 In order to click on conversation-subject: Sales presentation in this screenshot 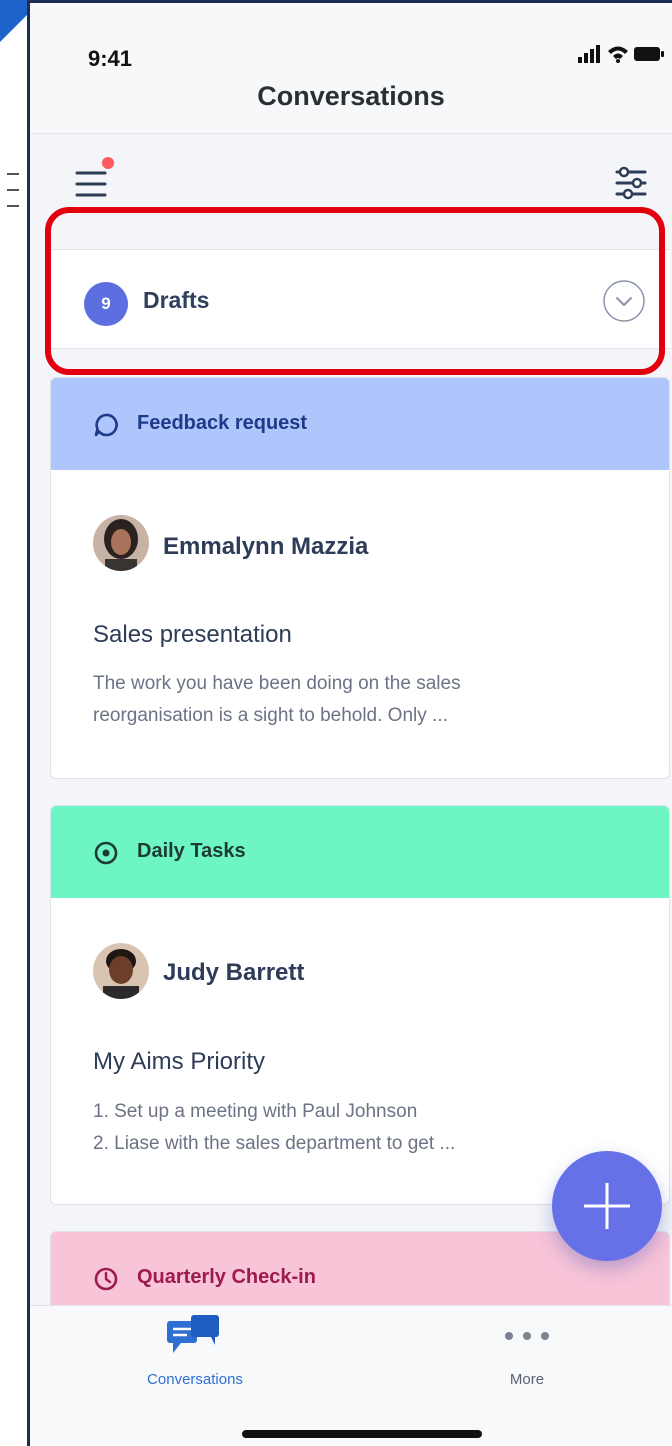, I will do `click(192, 634)`.